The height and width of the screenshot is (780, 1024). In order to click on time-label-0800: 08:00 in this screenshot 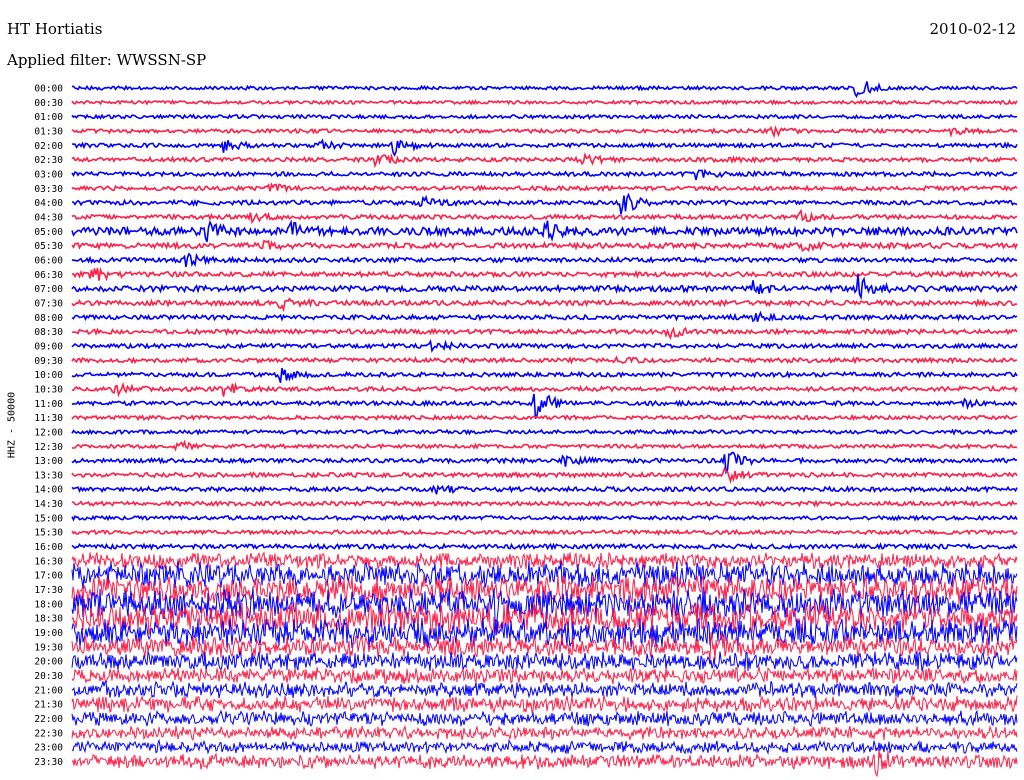, I will do `click(48, 318)`.